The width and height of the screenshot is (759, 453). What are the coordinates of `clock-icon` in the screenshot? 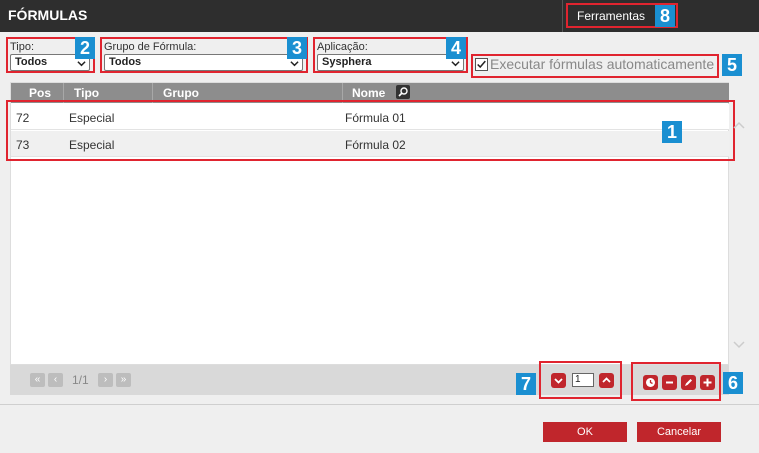 It's located at (650, 382).